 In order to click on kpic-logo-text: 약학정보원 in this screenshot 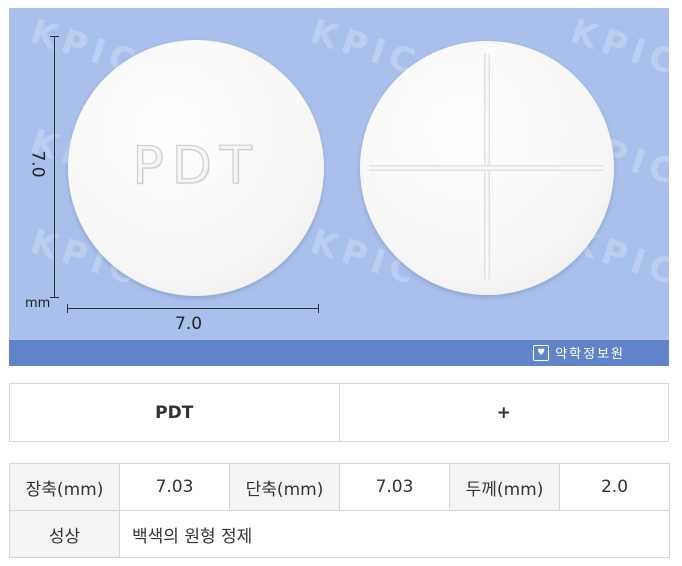, I will do `click(590, 354)`.